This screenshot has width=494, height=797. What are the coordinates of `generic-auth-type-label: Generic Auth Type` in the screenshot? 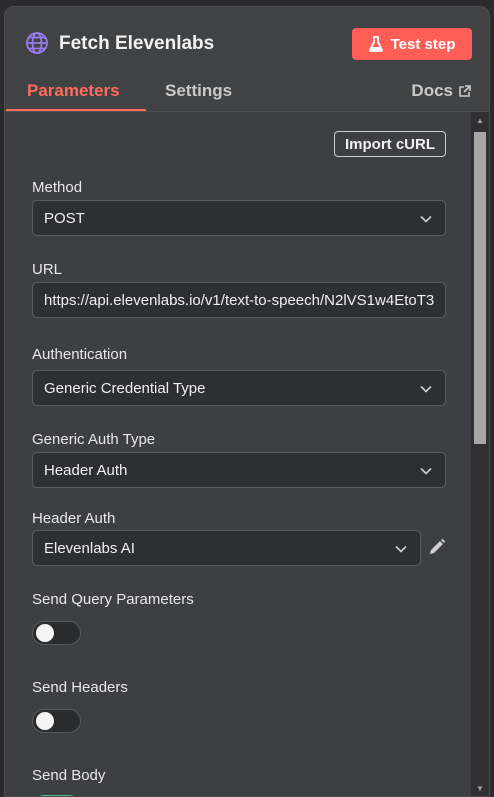 It's located at (94, 439).